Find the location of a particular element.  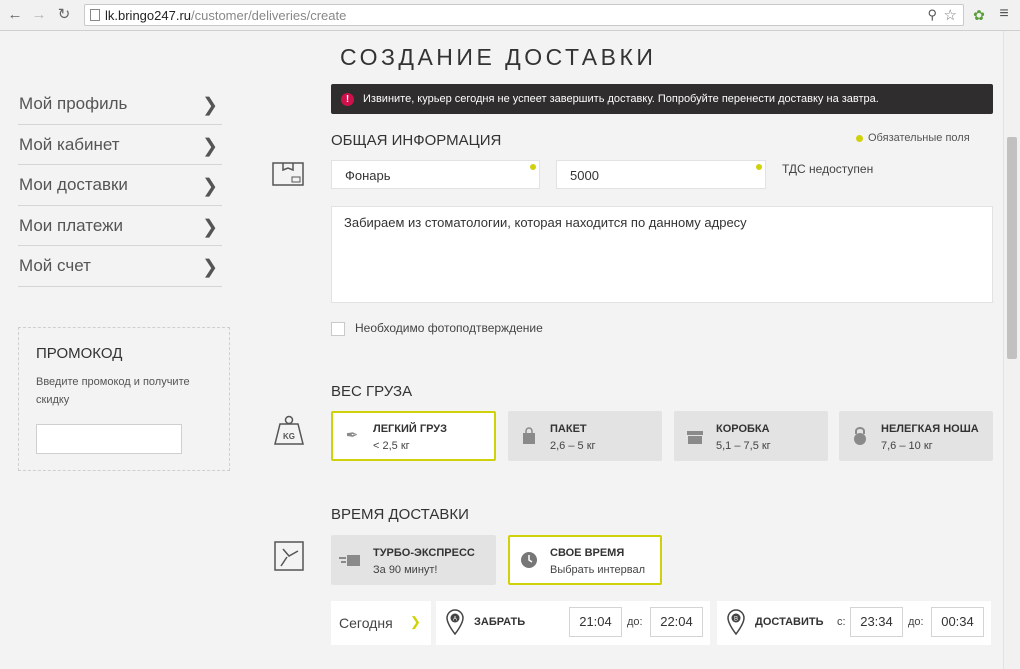

weight-option-title: ПАКЕТ is located at coordinates (568, 429).